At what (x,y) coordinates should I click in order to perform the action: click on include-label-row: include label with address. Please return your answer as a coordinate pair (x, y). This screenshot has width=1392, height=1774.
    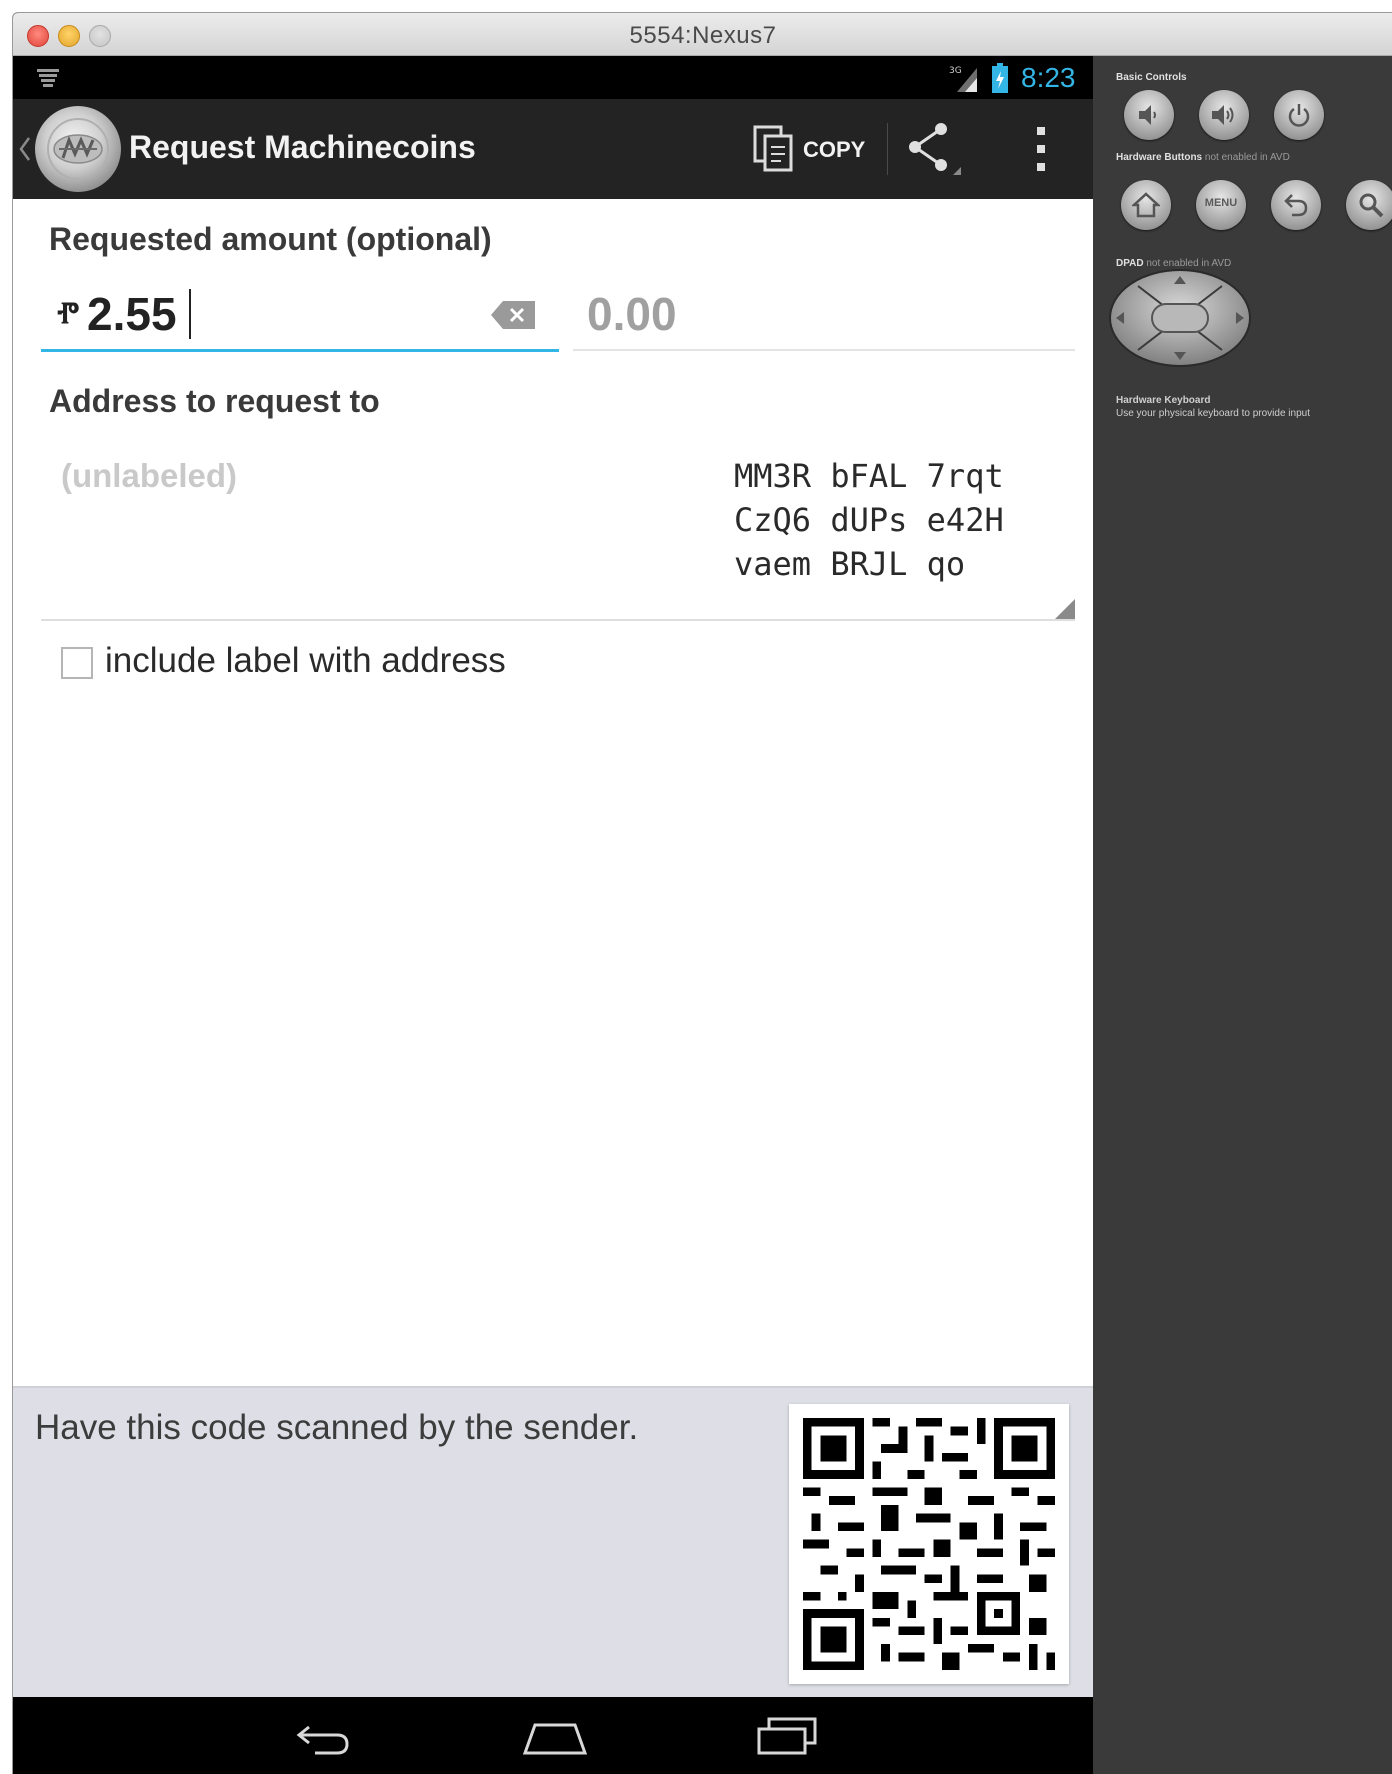
    Looking at the image, I should click on (349, 663).